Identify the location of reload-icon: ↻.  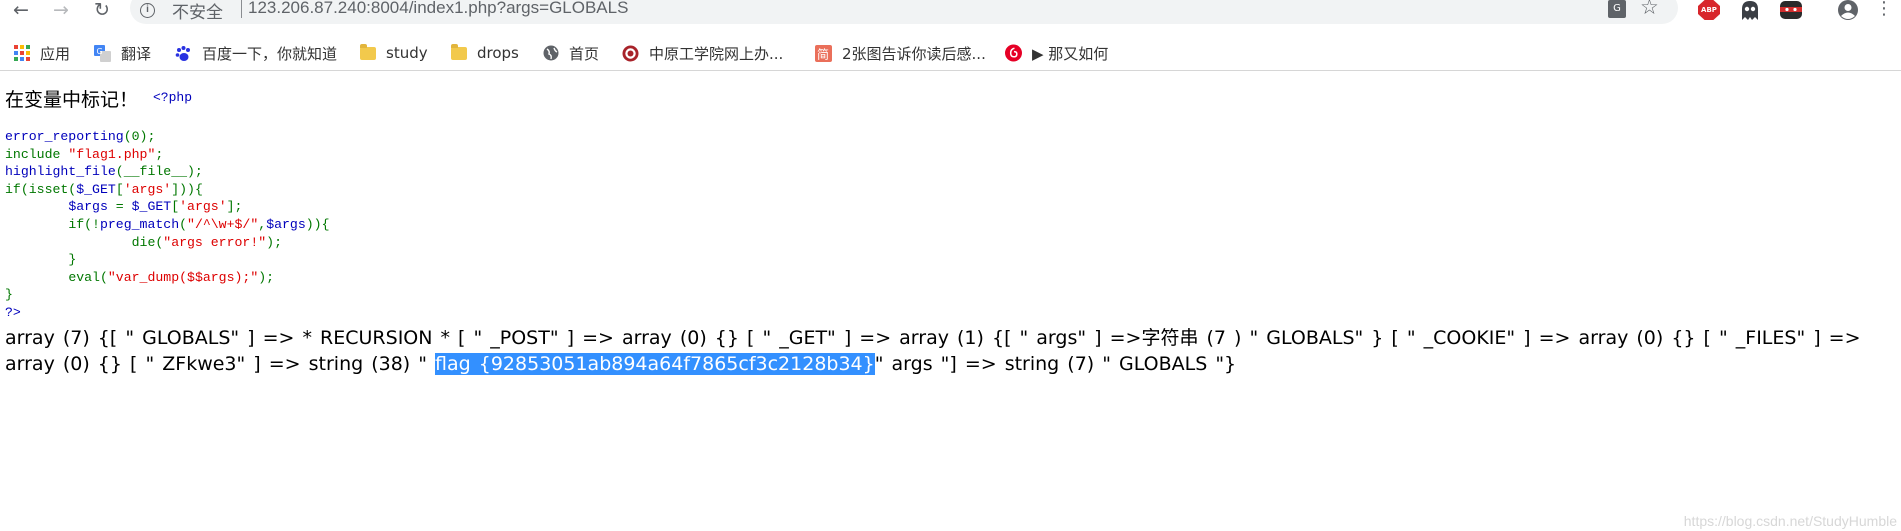
(102, 10).